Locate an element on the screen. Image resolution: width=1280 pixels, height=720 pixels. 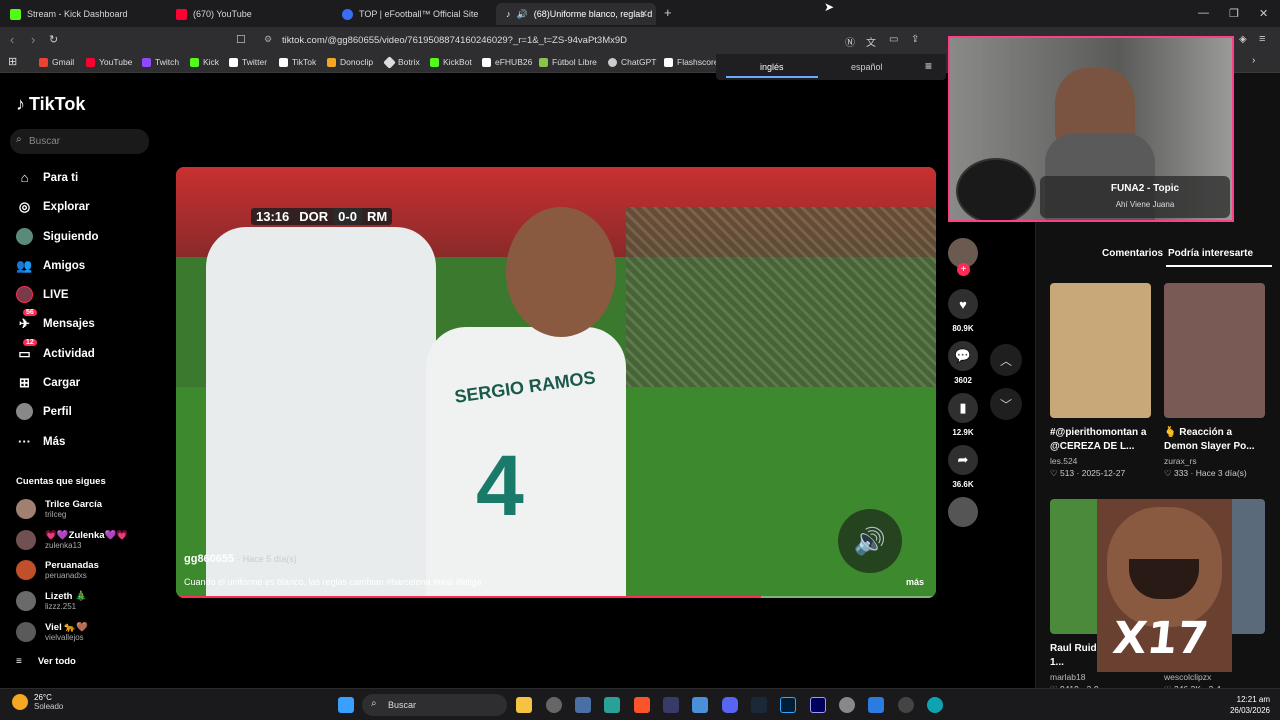
media-player-icon is located at coordinates (906, 705).